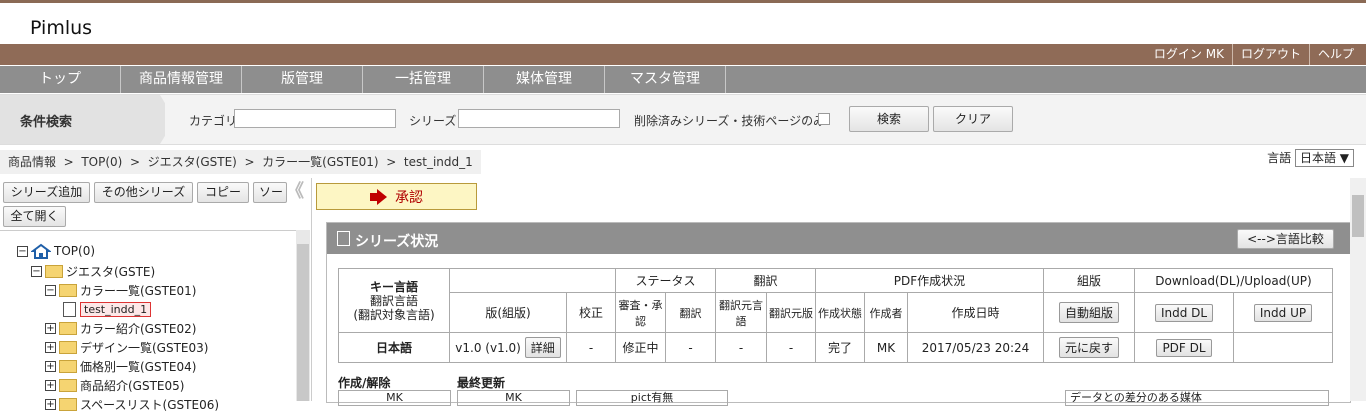 This screenshot has height=413, width=1366. Describe the element at coordinates (393, 300) in the screenshot. I see `trans-lang-text: 翻訳言語` at that location.